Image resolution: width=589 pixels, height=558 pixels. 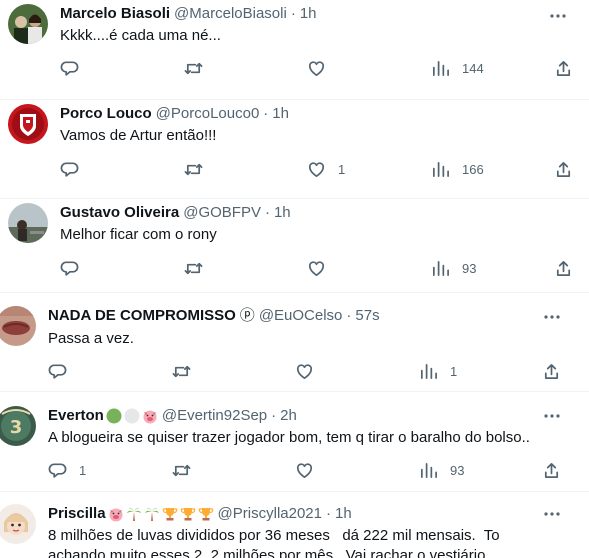 I want to click on trophy-icon, so click(x=169, y=514).